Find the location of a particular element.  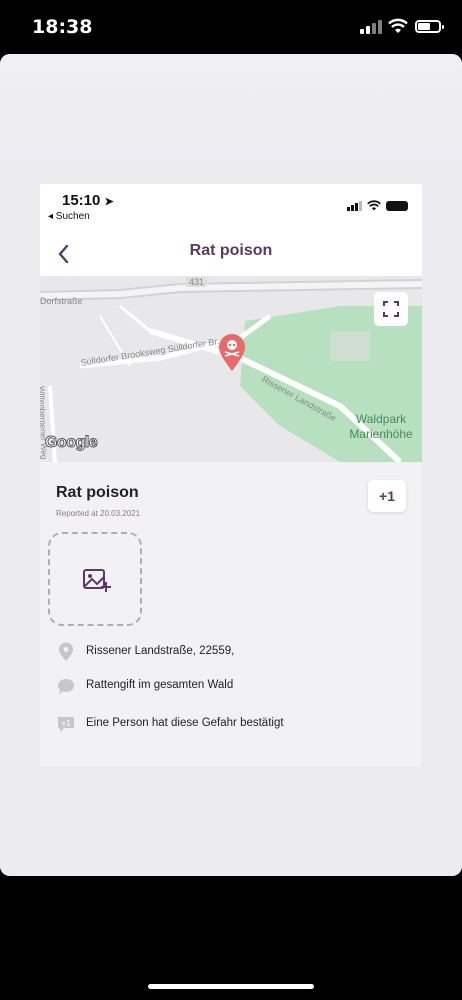

confirm-hazard-button: +1 is located at coordinates (387, 496).